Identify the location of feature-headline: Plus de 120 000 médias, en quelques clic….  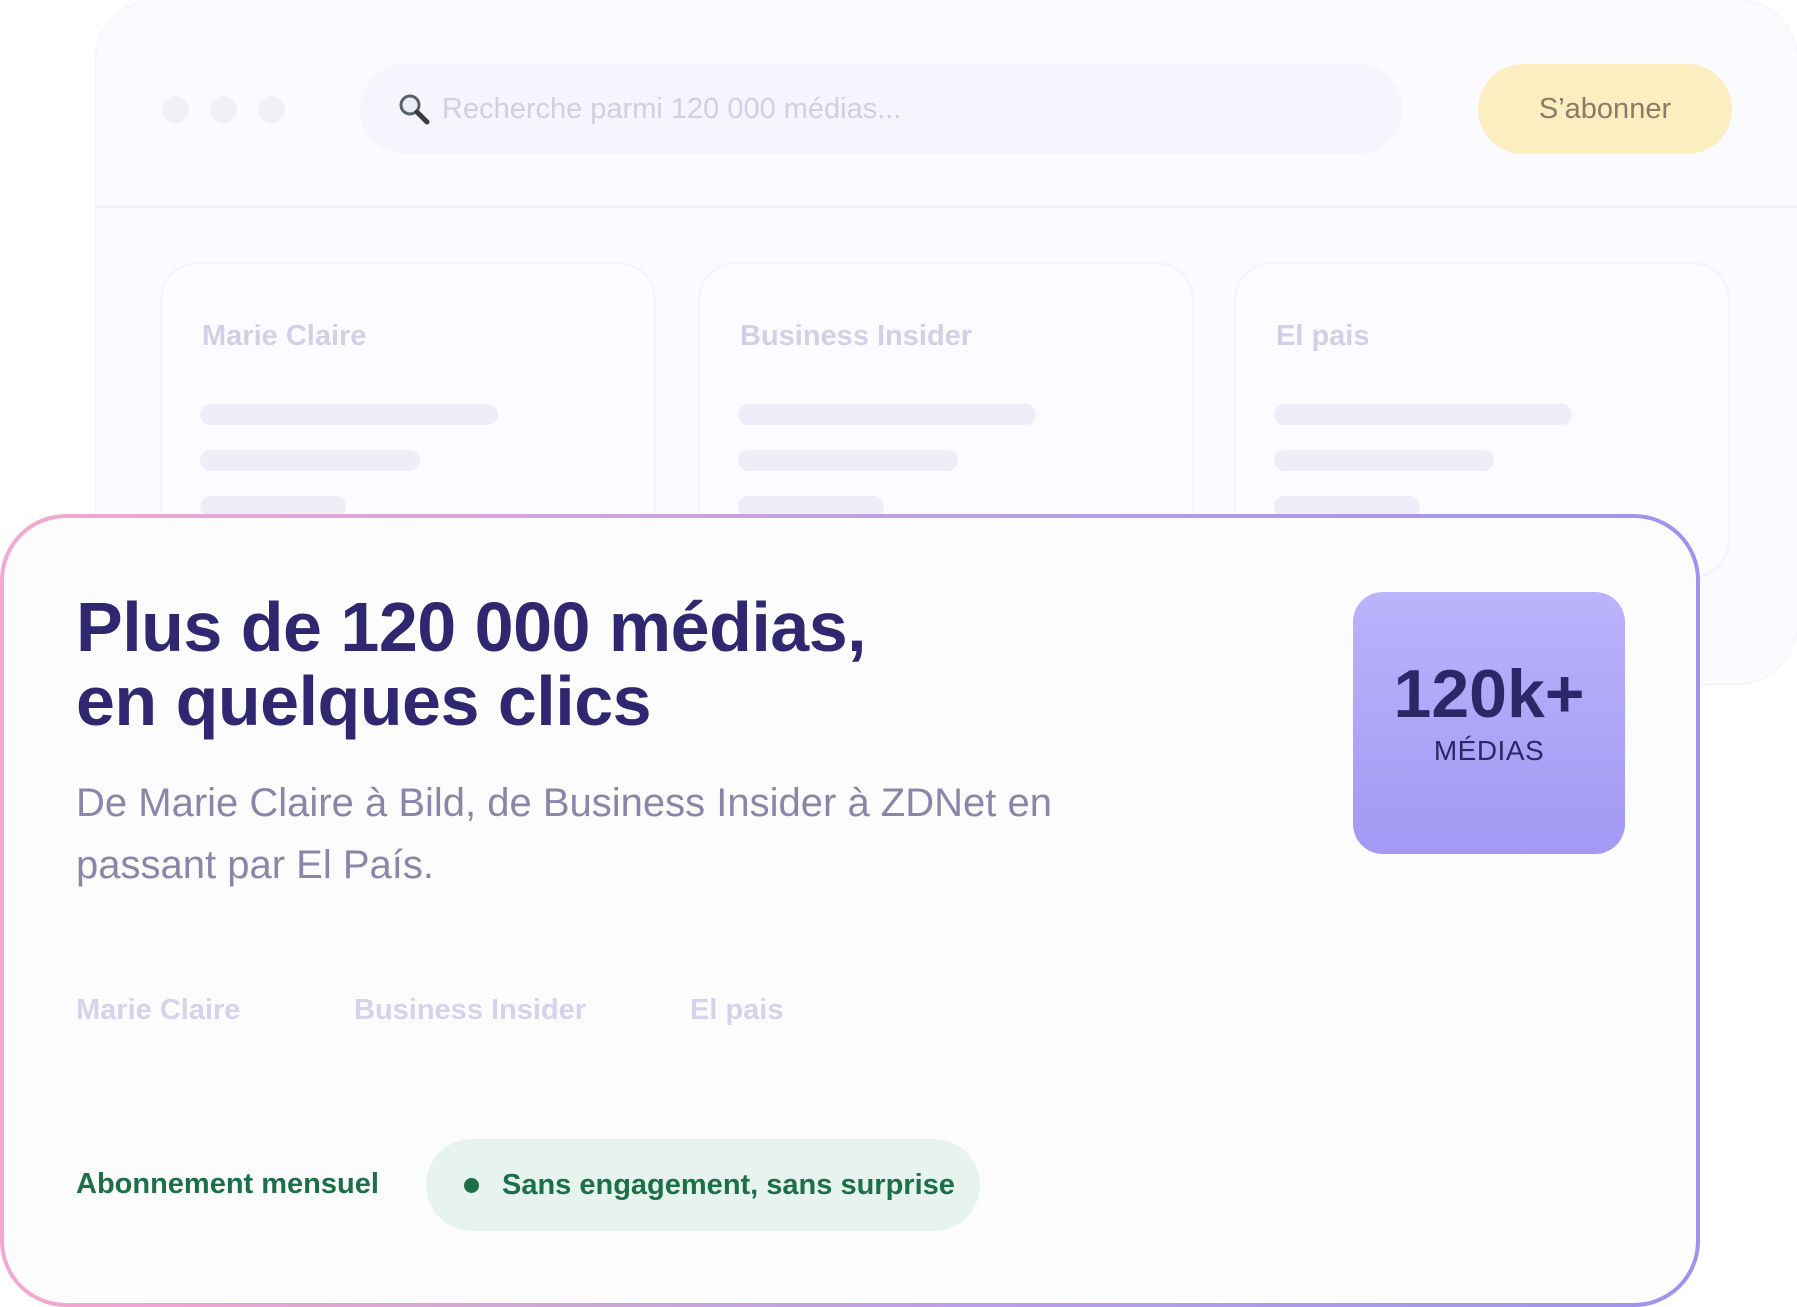
(471, 664).